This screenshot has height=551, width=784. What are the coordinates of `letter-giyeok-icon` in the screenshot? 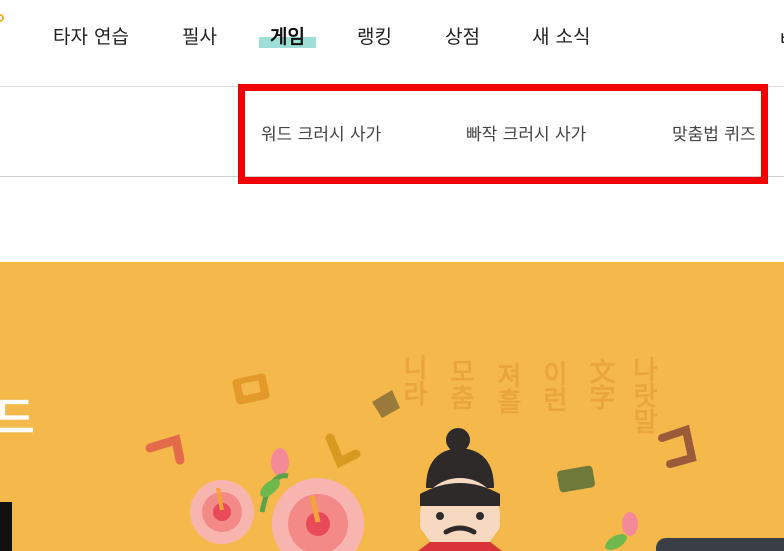 It's located at (165, 449).